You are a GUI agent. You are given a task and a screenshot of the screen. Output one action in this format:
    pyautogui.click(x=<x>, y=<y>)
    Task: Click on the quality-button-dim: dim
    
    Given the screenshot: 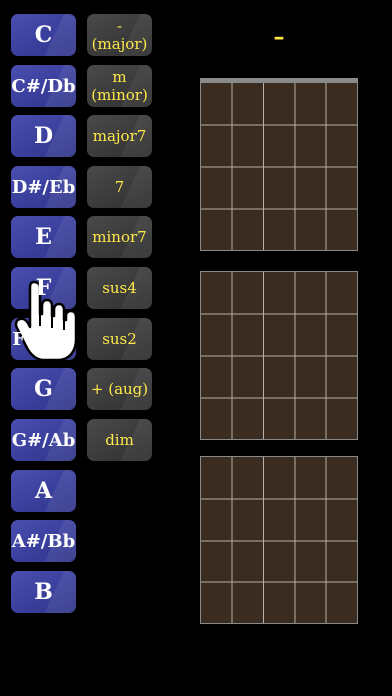 What is the action you would take?
    pyautogui.click(x=119, y=440)
    